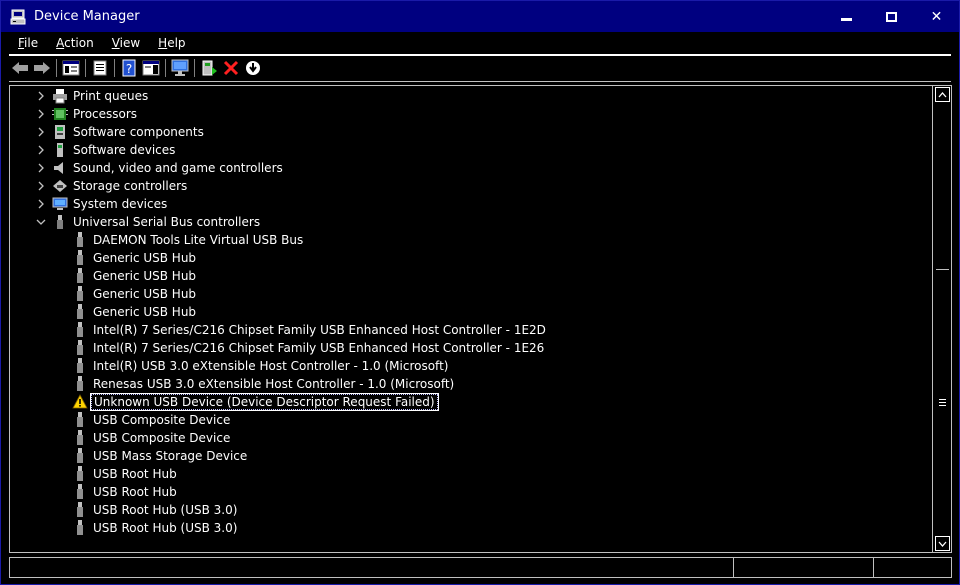 The image size is (960, 585). I want to click on close-button: ✕, so click(936, 16).